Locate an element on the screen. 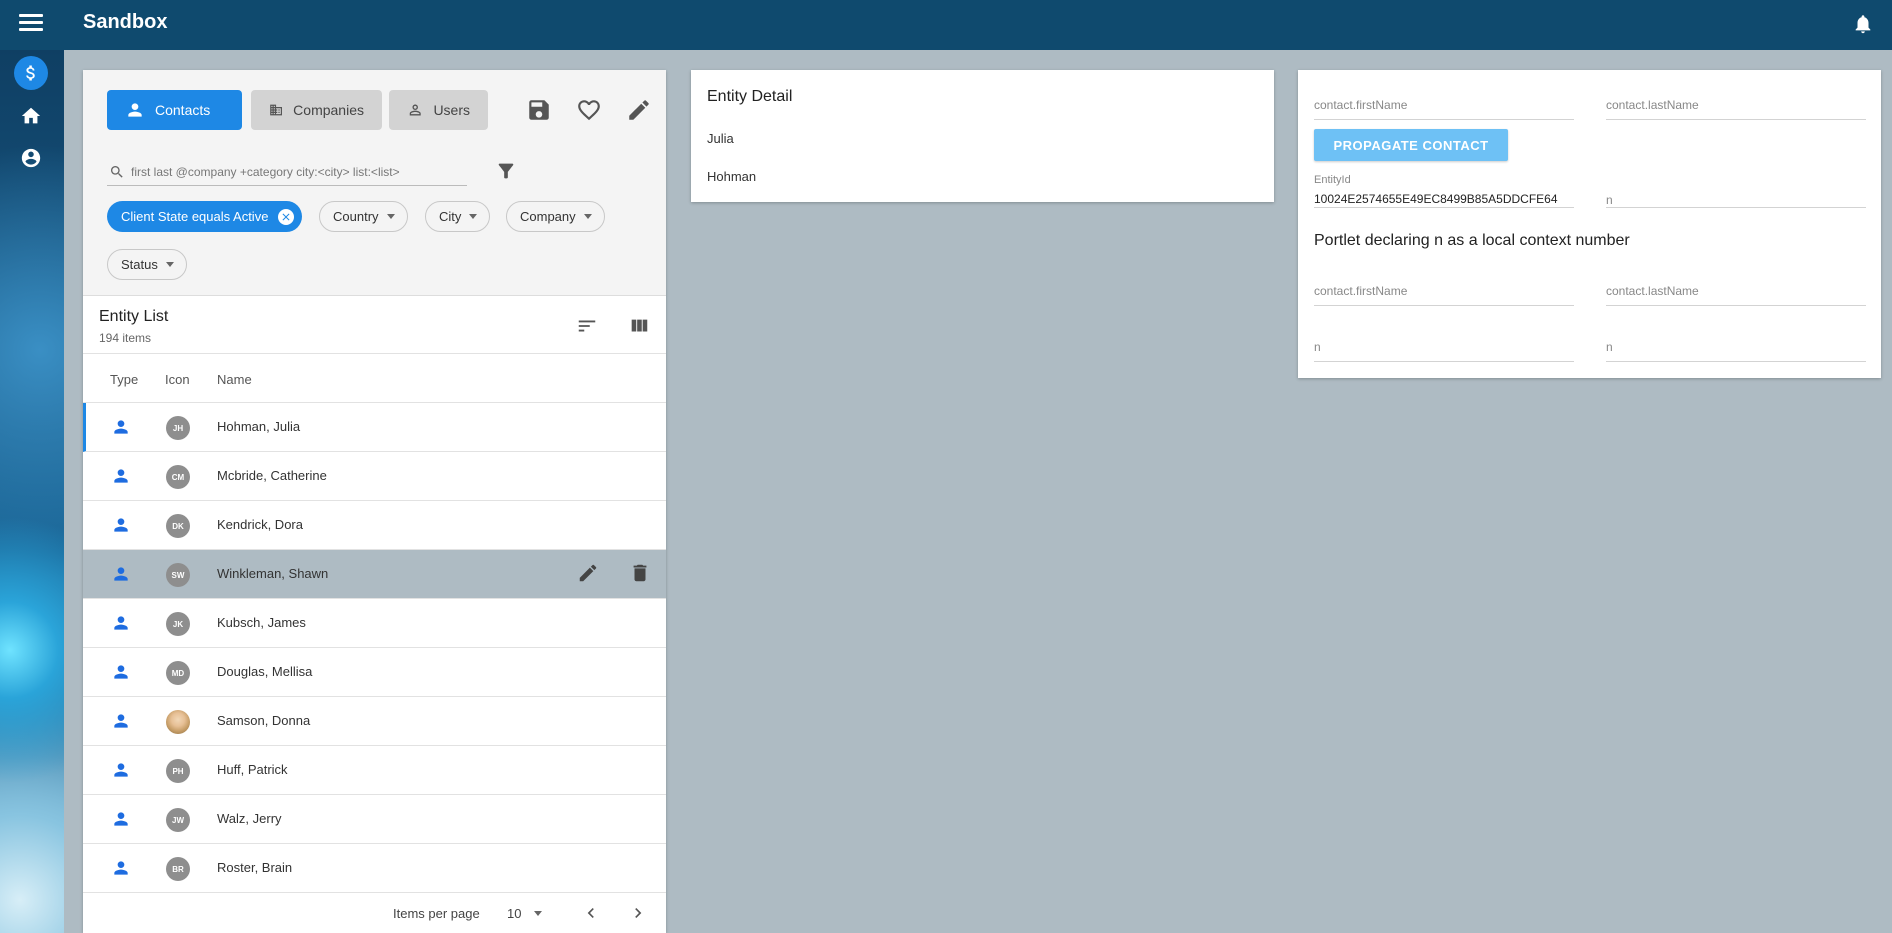 The image size is (1892, 933). portlet-first-name-field: contact.firstName is located at coordinates (1444, 288).